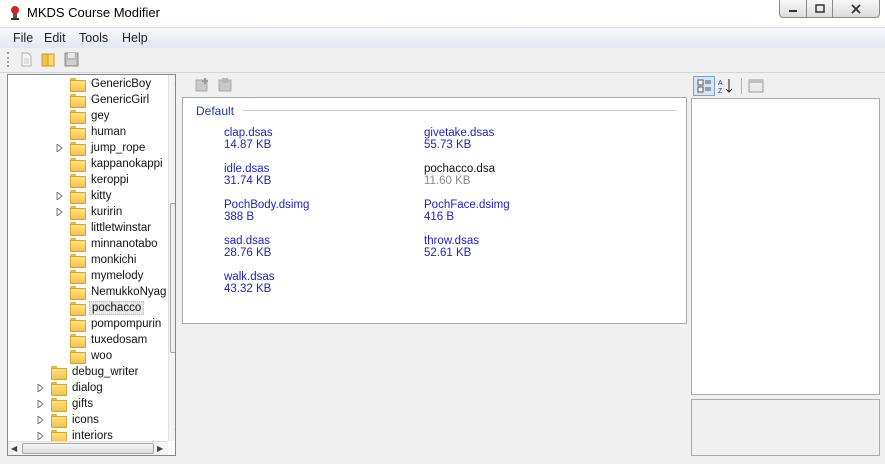 This screenshot has height=464, width=885. What do you see at coordinates (26, 59) in the screenshot?
I see `new-file-icon` at bounding box center [26, 59].